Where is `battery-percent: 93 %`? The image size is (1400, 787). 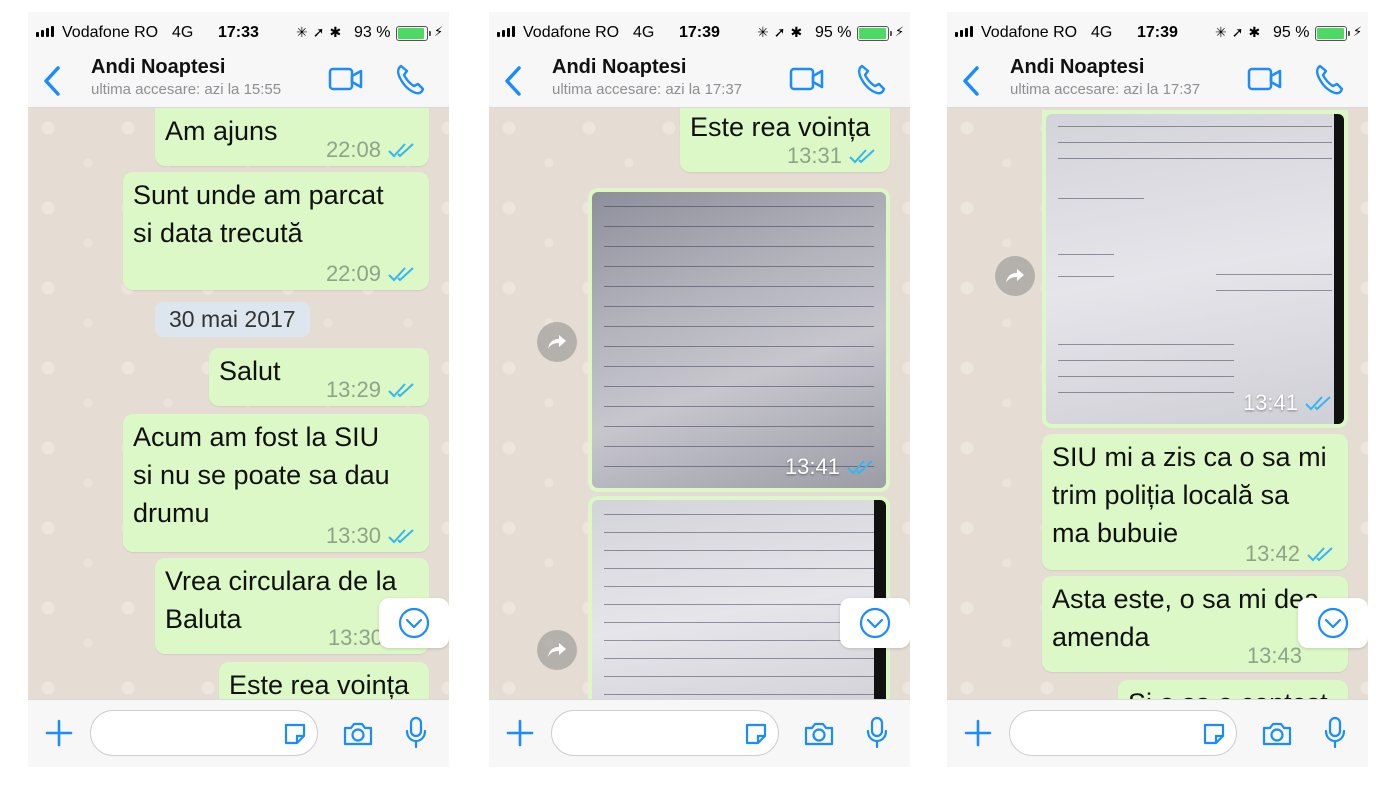
battery-percent: 93 % is located at coordinates (372, 32).